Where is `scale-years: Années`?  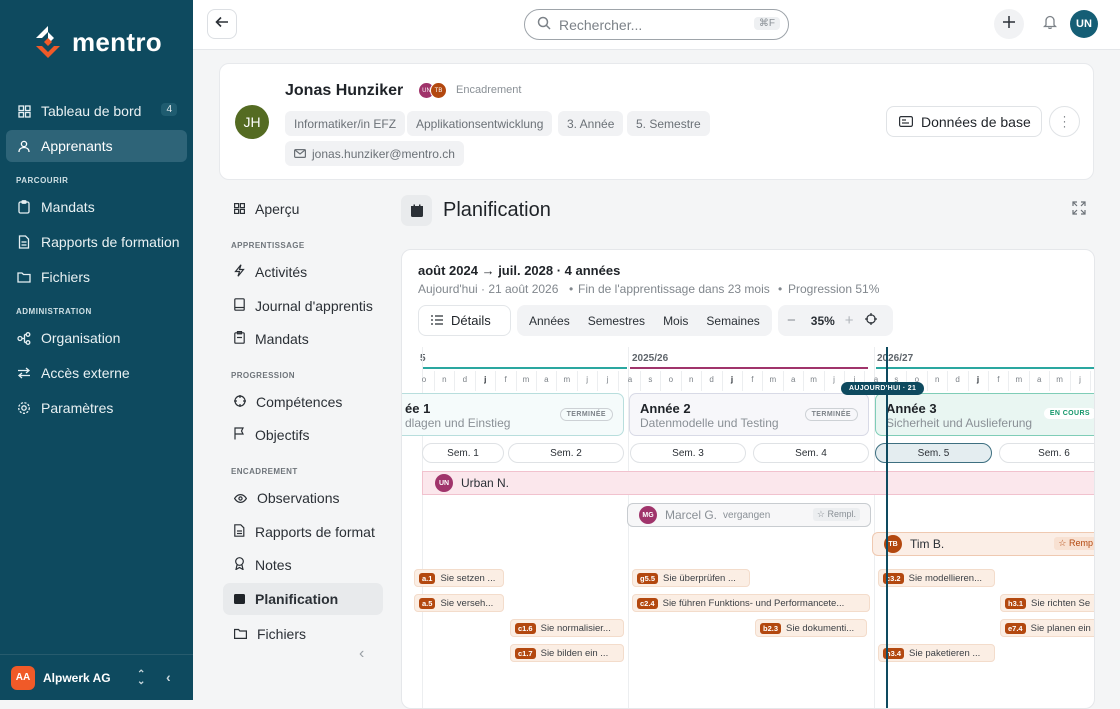
scale-years: Années is located at coordinates (549, 321).